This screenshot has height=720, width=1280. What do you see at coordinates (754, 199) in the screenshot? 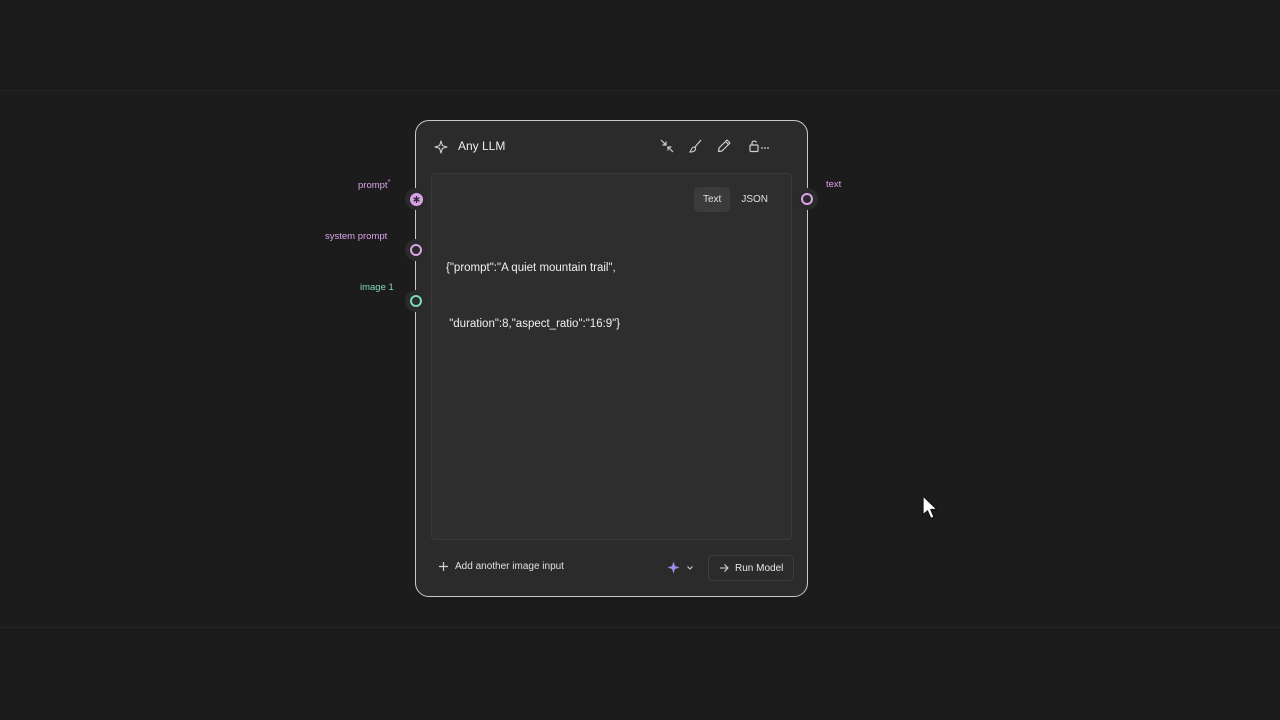
I see `tab-json: JSON` at bounding box center [754, 199].